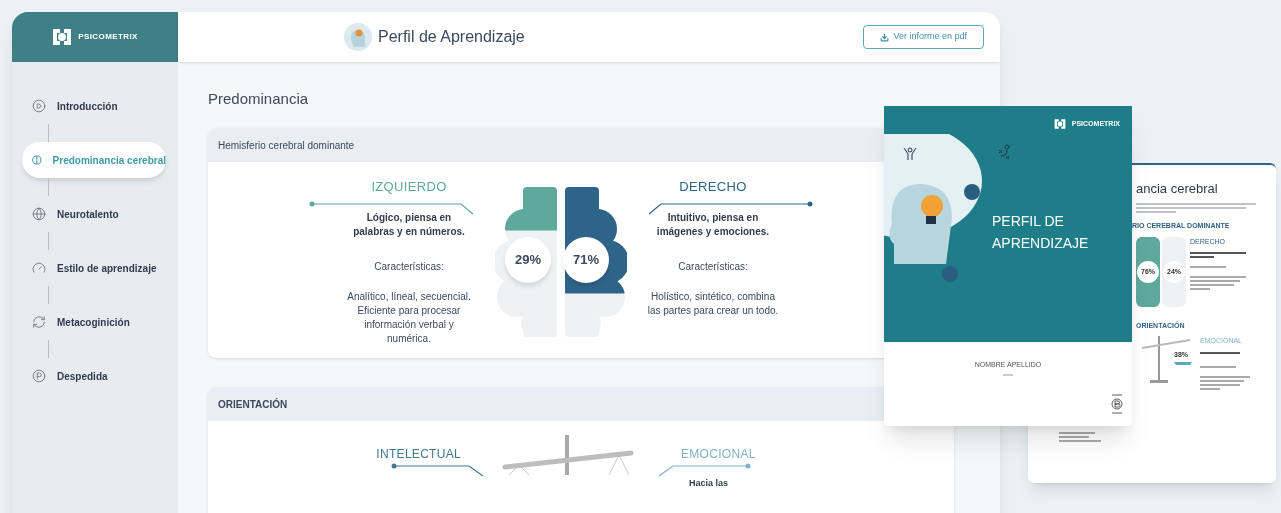  What do you see at coordinates (1041, 232) in the screenshot?
I see `cover-title: PERFIL DE APRENDIZAJE` at bounding box center [1041, 232].